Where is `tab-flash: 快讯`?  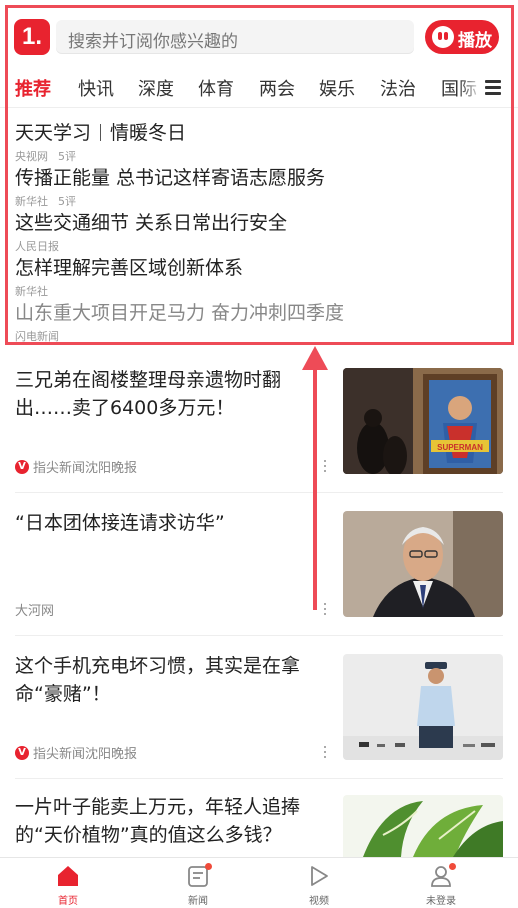 tab-flash: 快讯 is located at coordinates (96, 88).